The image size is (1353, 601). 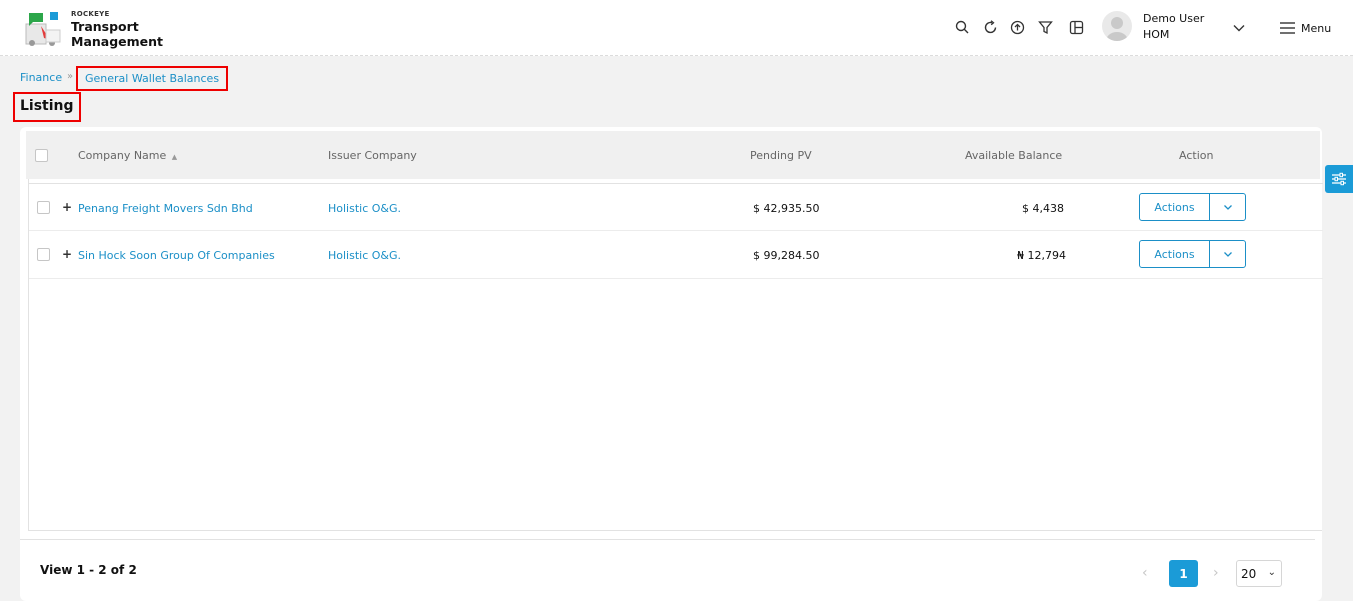 What do you see at coordinates (117, 41) in the screenshot?
I see `brand-title-line2: Management` at bounding box center [117, 41].